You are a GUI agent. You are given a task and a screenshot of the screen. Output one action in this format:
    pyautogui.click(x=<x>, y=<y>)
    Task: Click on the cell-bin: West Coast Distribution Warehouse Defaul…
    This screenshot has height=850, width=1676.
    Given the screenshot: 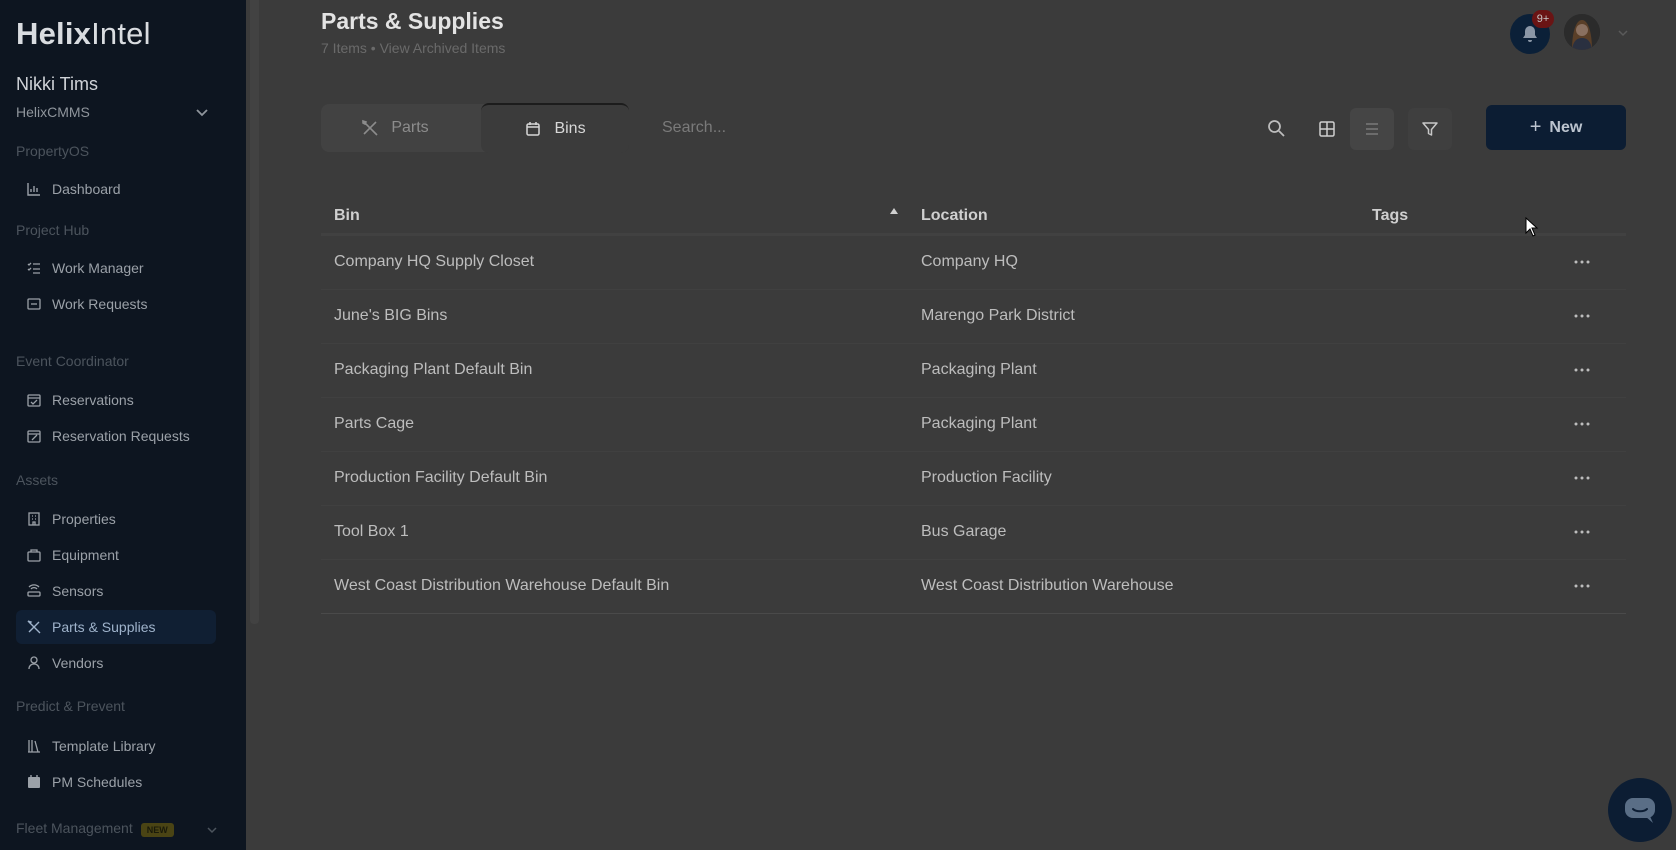 What is the action you would take?
    pyautogui.click(x=501, y=586)
    